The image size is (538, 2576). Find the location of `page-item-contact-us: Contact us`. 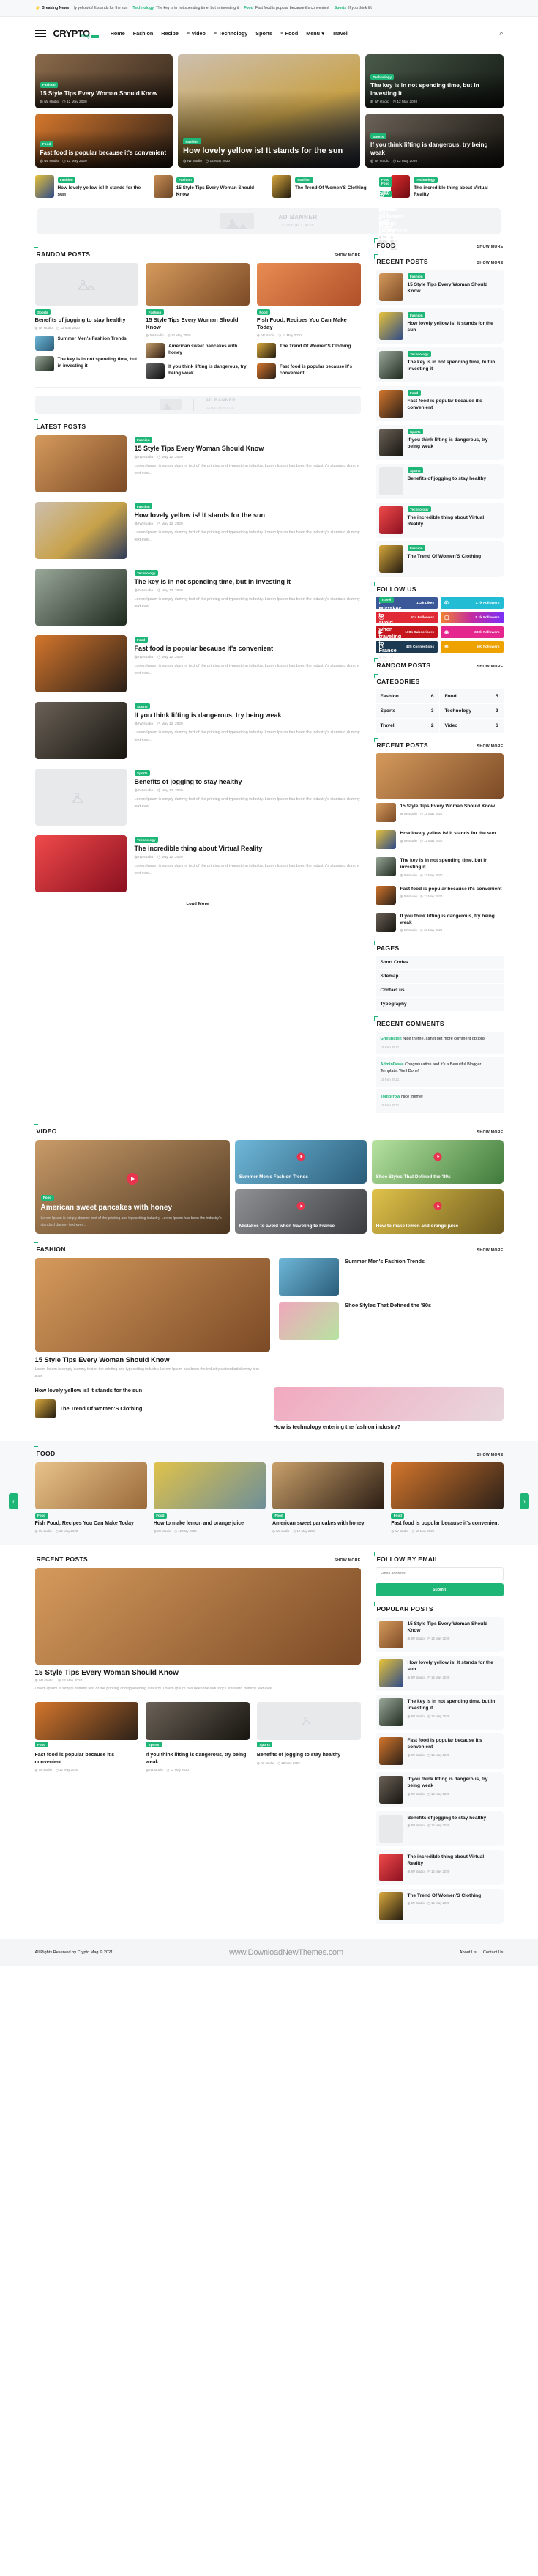

page-item-contact-us: Contact us is located at coordinates (439, 990).